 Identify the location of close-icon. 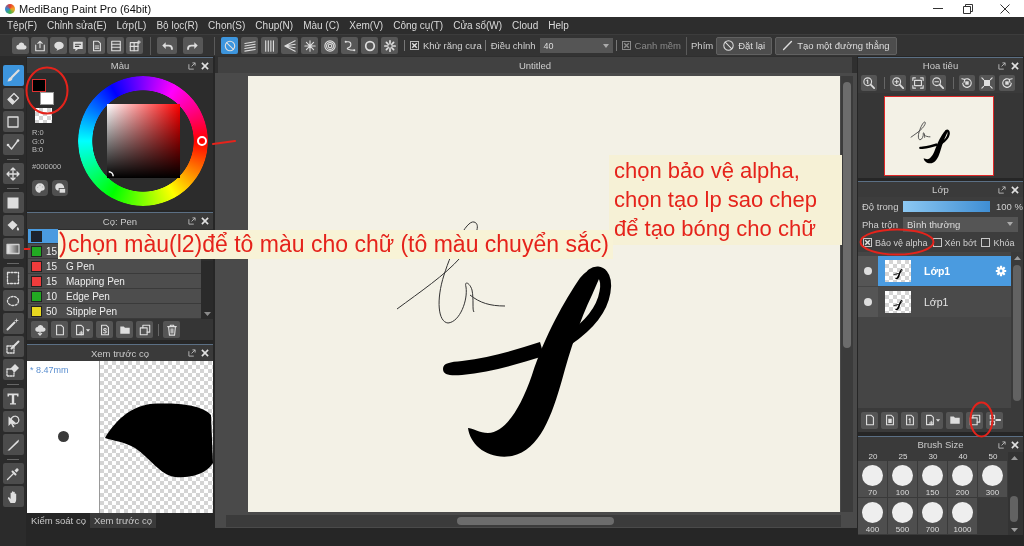
(1005, 8).